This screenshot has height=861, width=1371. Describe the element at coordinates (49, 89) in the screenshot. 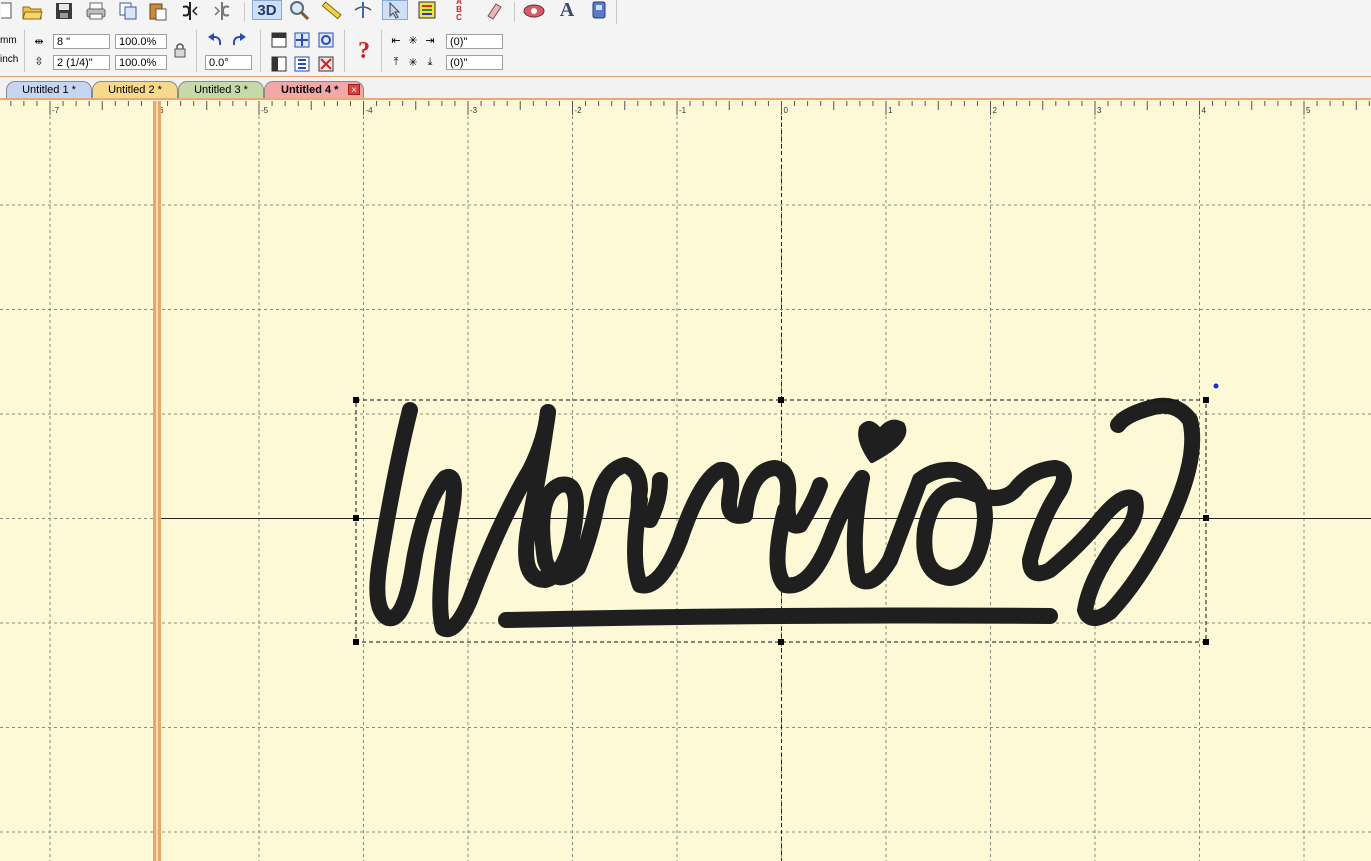

I see `tab-untitled-1: Untitled 1 *` at that location.